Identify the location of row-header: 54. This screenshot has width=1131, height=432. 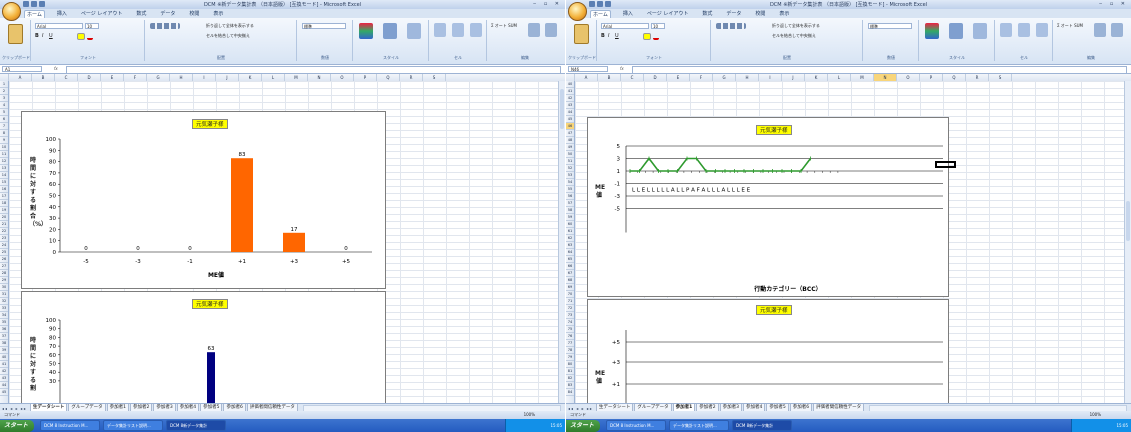
(570, 182).